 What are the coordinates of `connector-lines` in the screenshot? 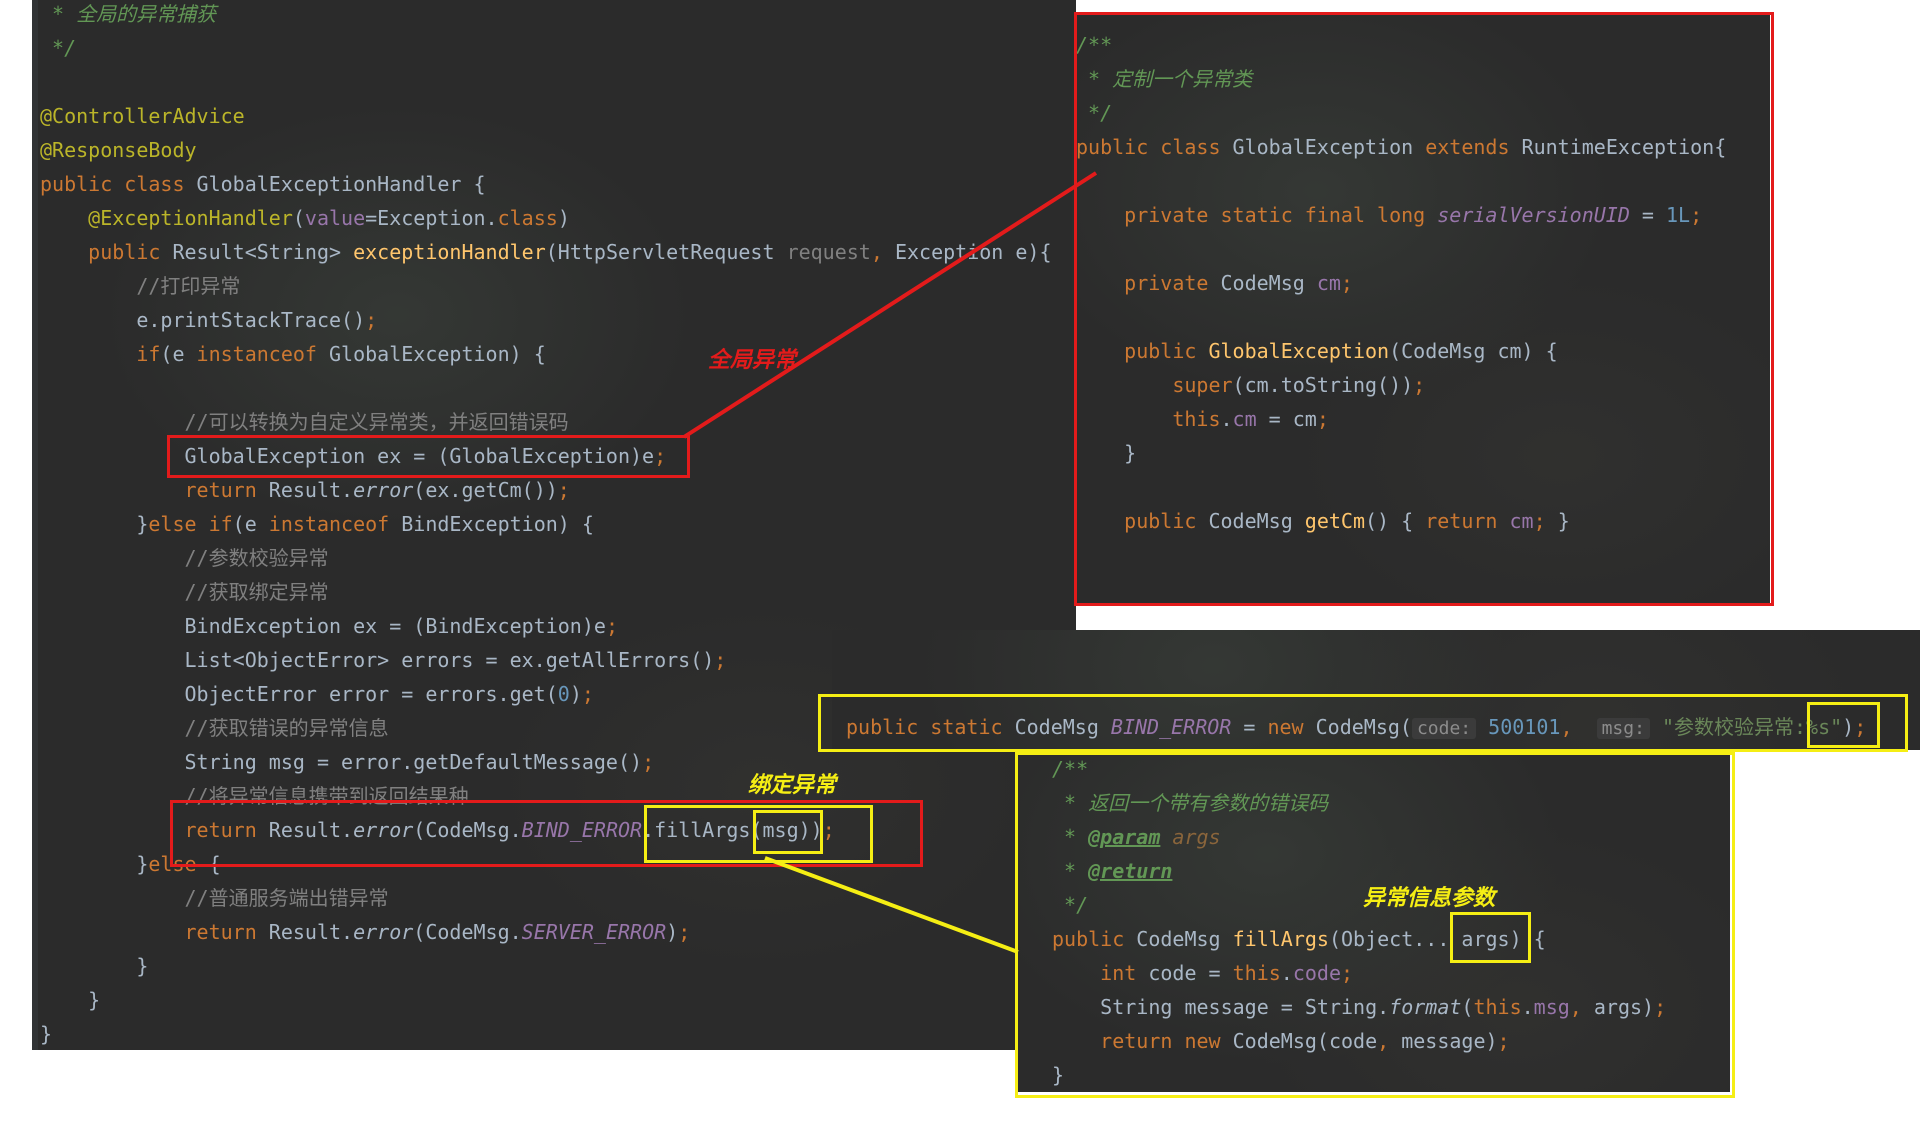 It's located at (890, 562).